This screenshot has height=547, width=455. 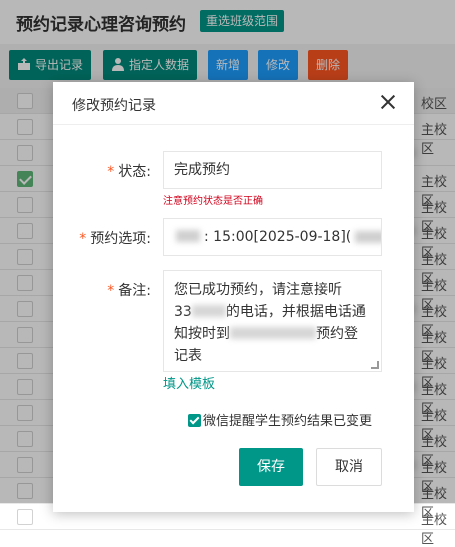 What do you see at coordinates (272, 170) in the screenshot?
I see `status-select: 完成预约` at bounding box center [272, 170].